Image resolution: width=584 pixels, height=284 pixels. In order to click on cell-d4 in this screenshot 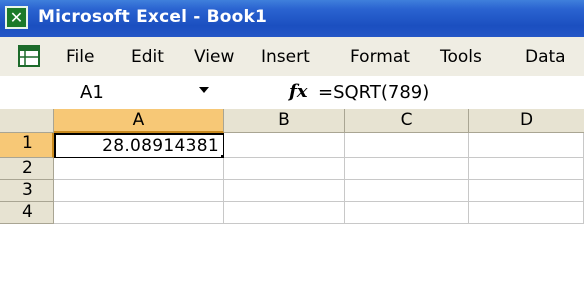, I will do `click(526, 213)`.